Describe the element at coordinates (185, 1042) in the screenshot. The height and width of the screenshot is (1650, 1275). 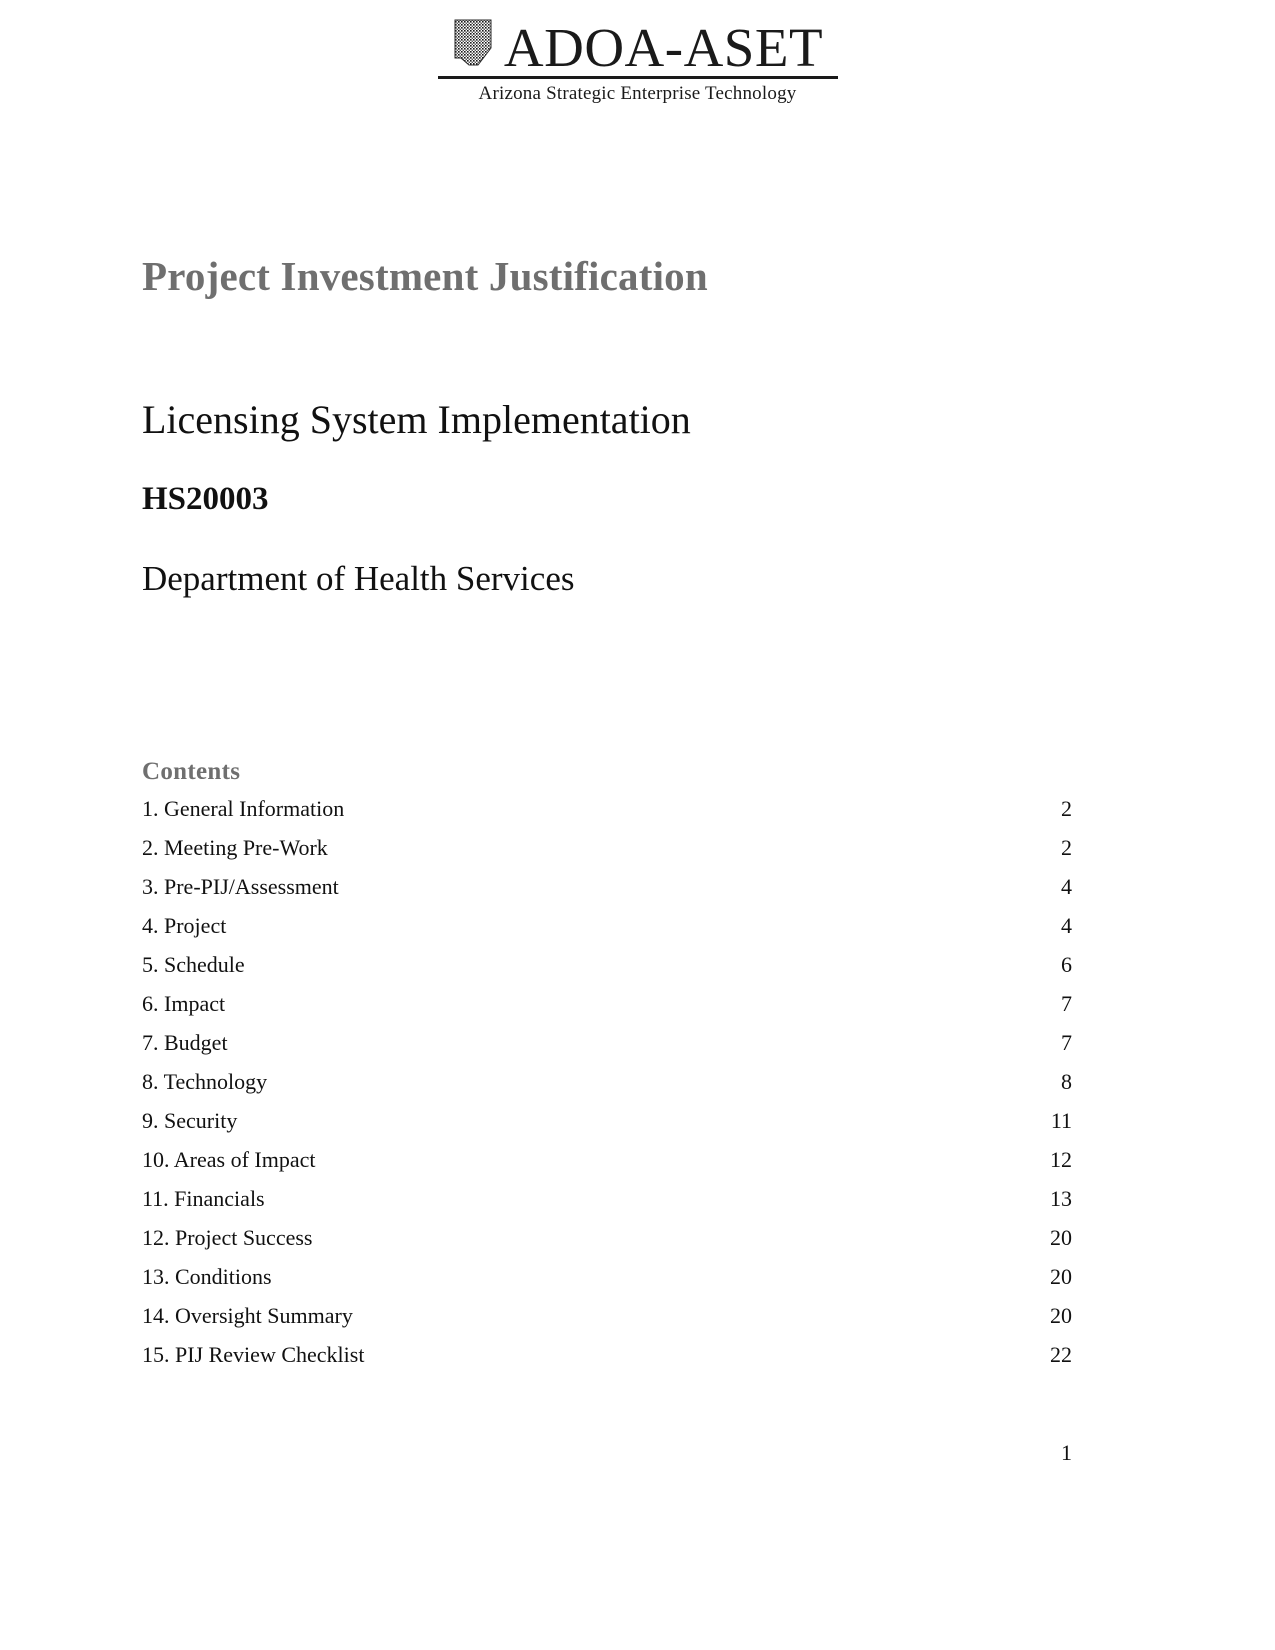
I see `toc-entry-label: 7. Budget` at that location.